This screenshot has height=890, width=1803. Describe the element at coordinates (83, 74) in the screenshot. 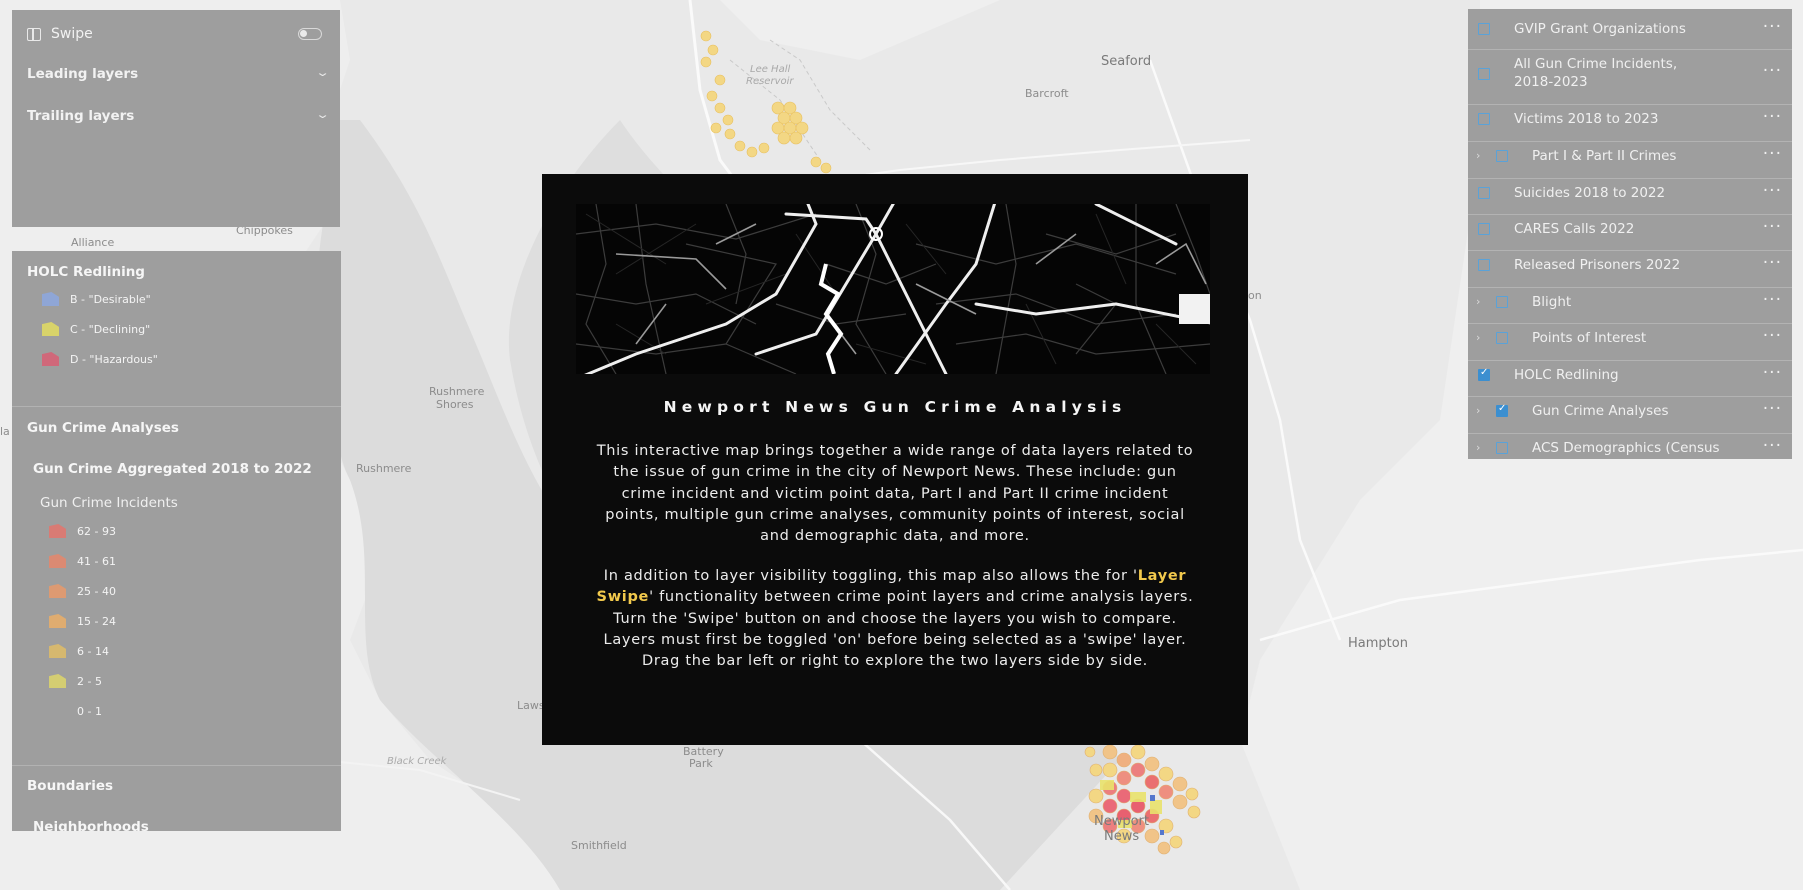

I see `leading-layers-label: Leading layers` at that location.